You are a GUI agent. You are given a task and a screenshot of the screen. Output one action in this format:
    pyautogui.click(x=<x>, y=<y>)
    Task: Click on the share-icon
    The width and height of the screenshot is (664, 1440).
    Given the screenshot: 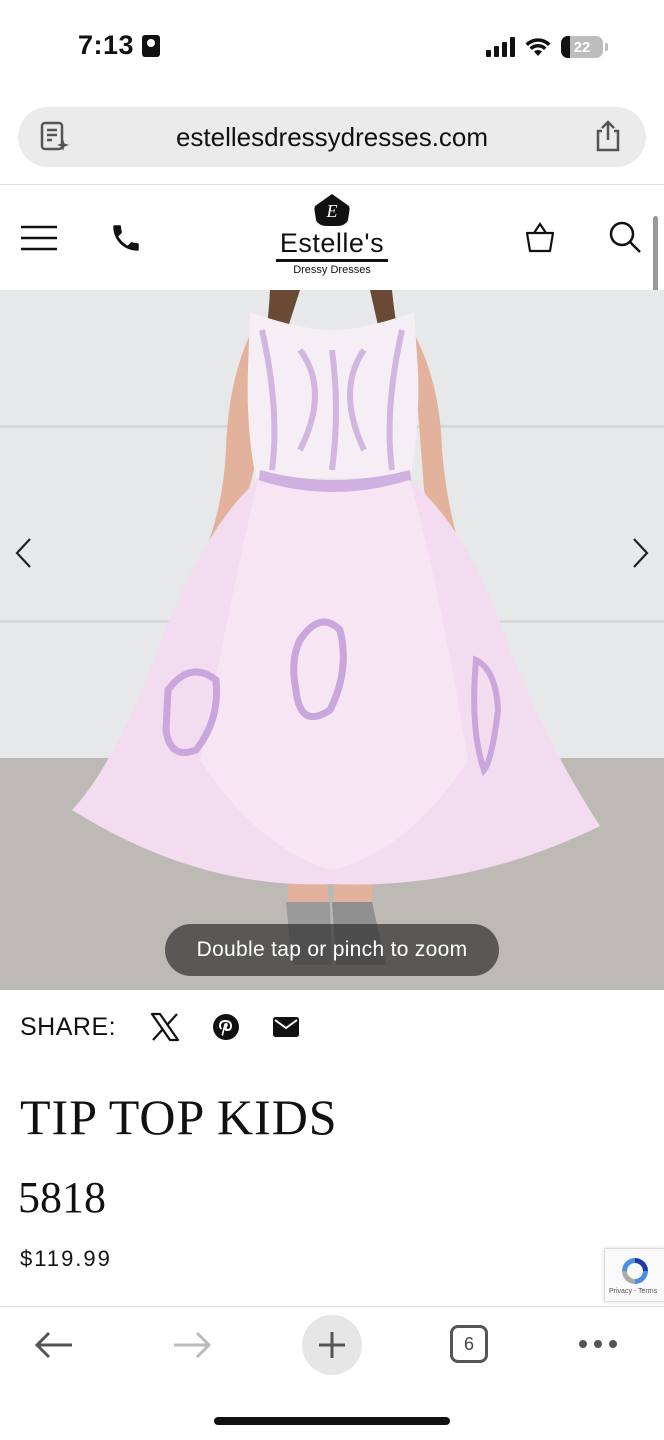 What is the action you would take?
    pyautogui.click(x=608, y=136)
    